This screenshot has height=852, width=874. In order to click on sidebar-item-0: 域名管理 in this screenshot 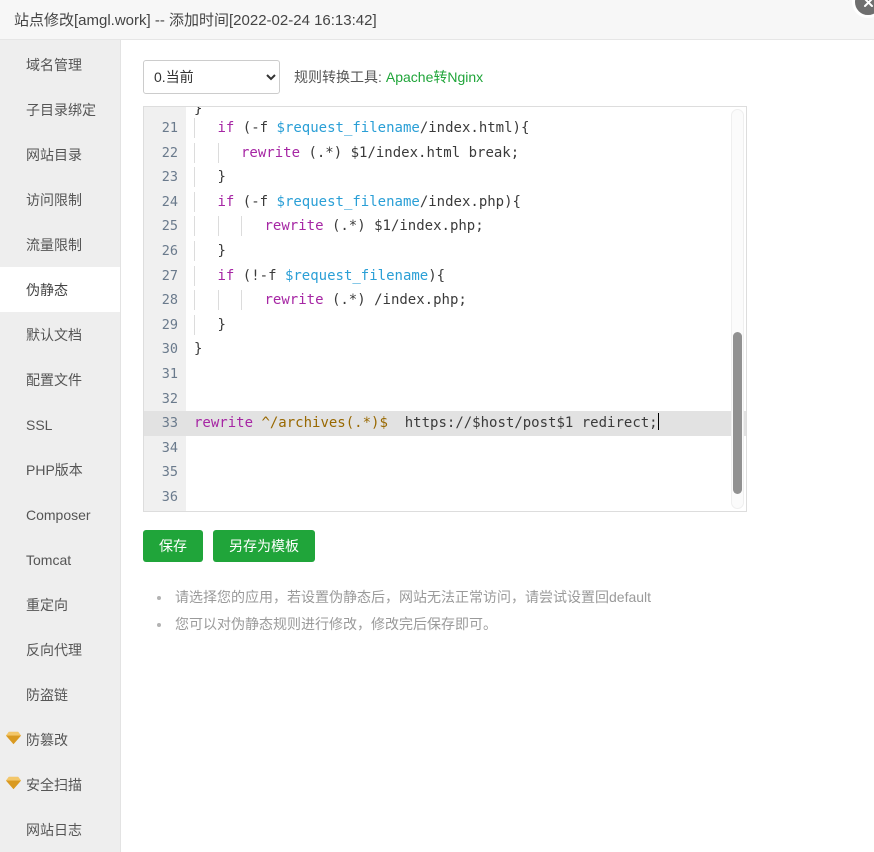, I will do `click(60, 64)`.